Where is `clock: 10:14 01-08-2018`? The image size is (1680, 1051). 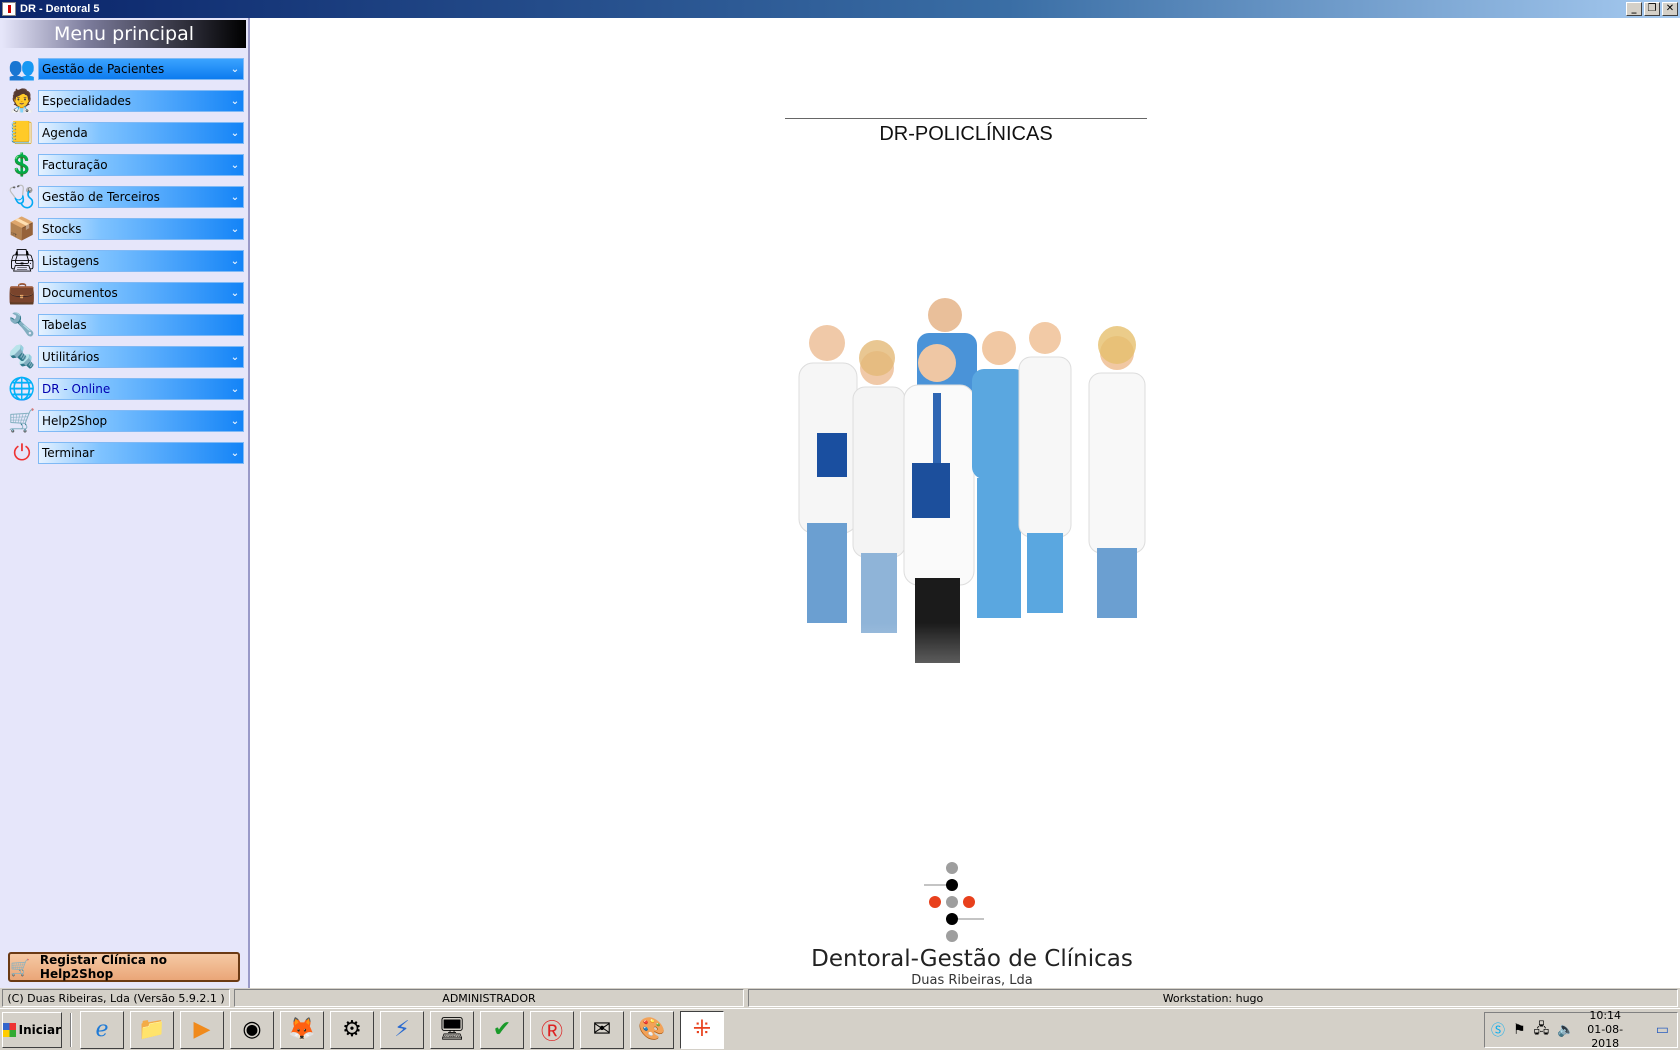
clock: 10:14 01-08-2018 is located at coordinates (1605, 1030).